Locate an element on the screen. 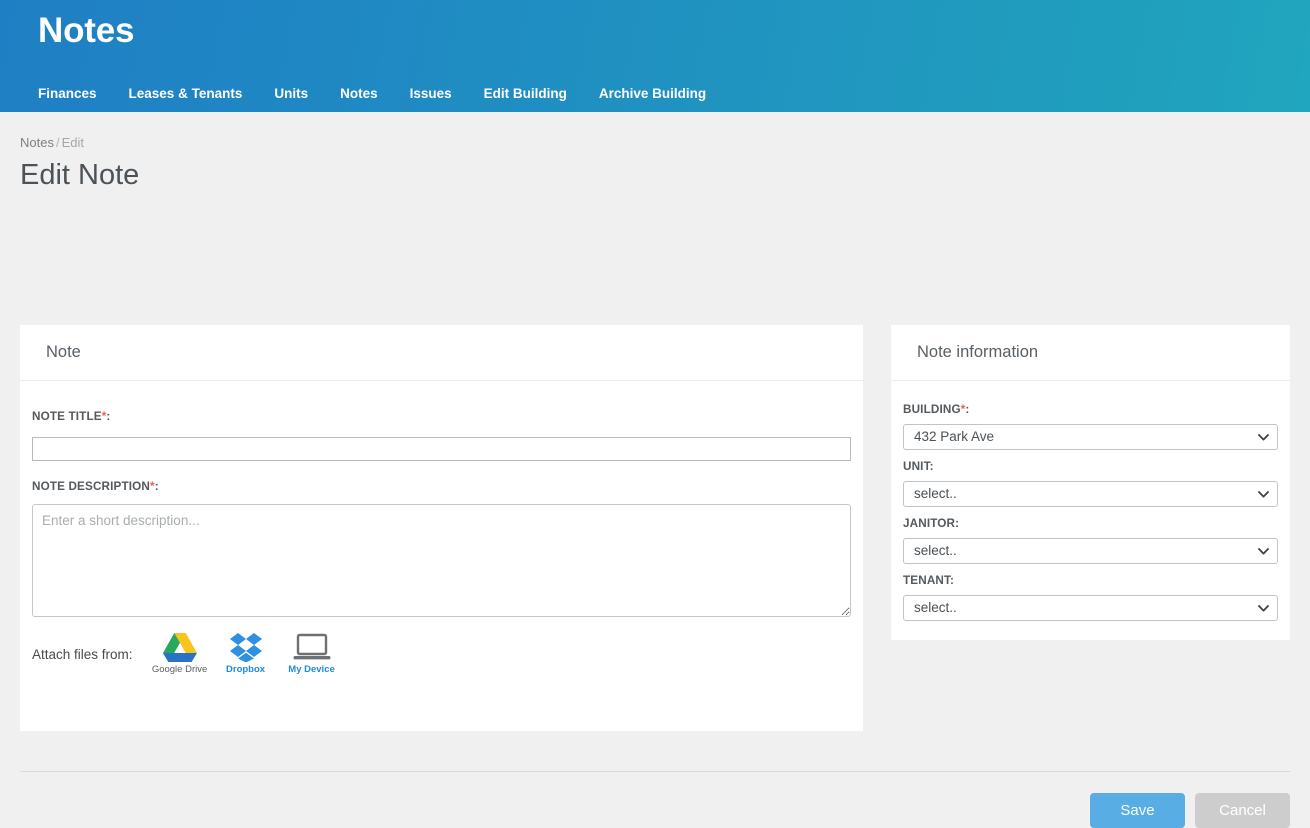 The width and height of the screenshot is (1310, 828). unit-label-colon: : is located at coordinates (931, 466).